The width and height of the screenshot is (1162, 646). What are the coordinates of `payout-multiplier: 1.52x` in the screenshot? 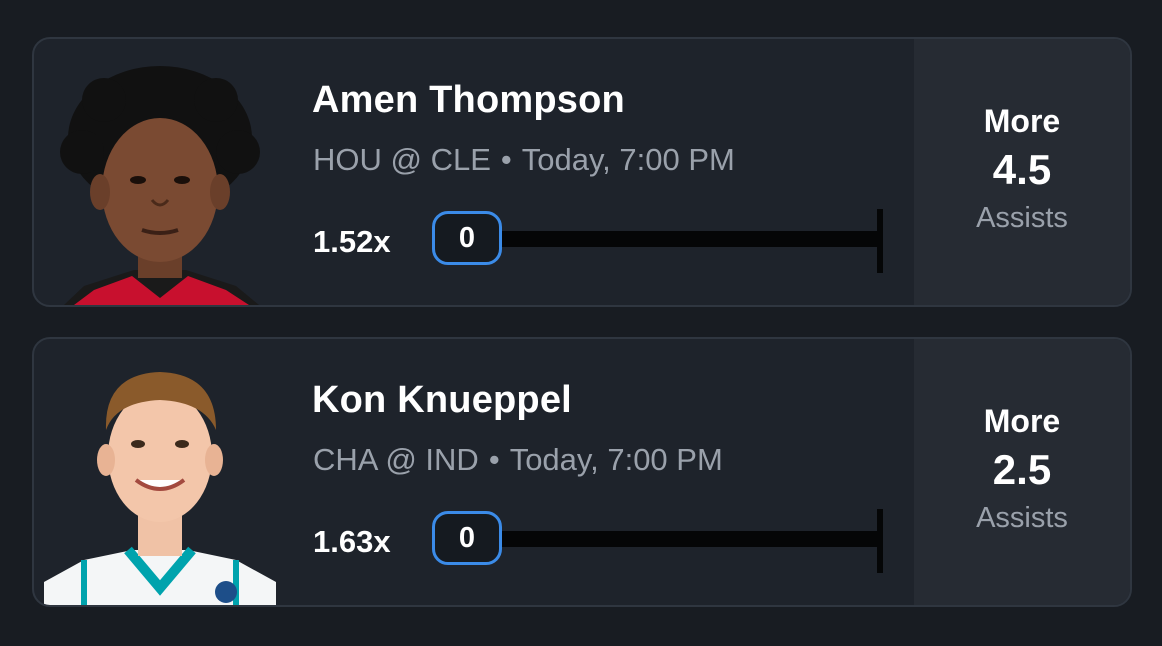 It's located at (352, 241).